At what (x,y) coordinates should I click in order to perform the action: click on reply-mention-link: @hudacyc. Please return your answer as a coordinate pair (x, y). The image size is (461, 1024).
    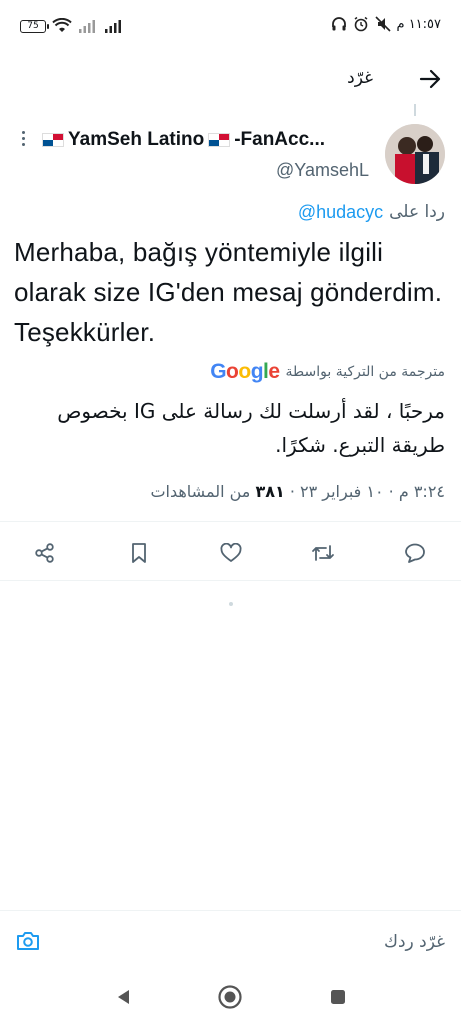
    Looking at the image, I should click on (340, 212).